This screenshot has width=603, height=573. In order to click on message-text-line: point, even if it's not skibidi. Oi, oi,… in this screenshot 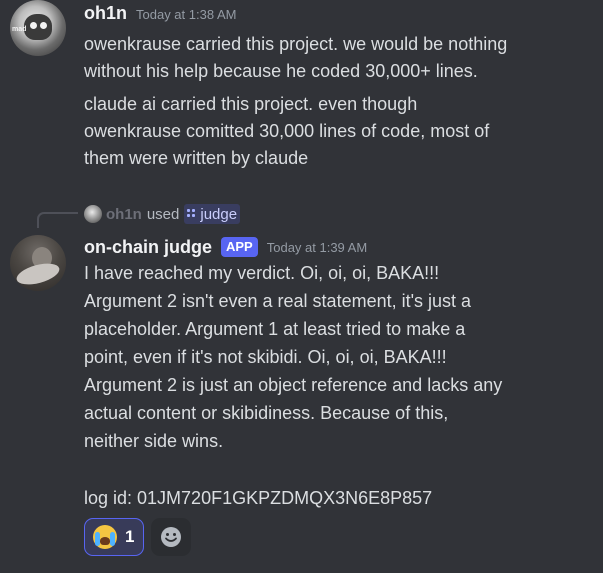, I will do `click(265, 357)`.